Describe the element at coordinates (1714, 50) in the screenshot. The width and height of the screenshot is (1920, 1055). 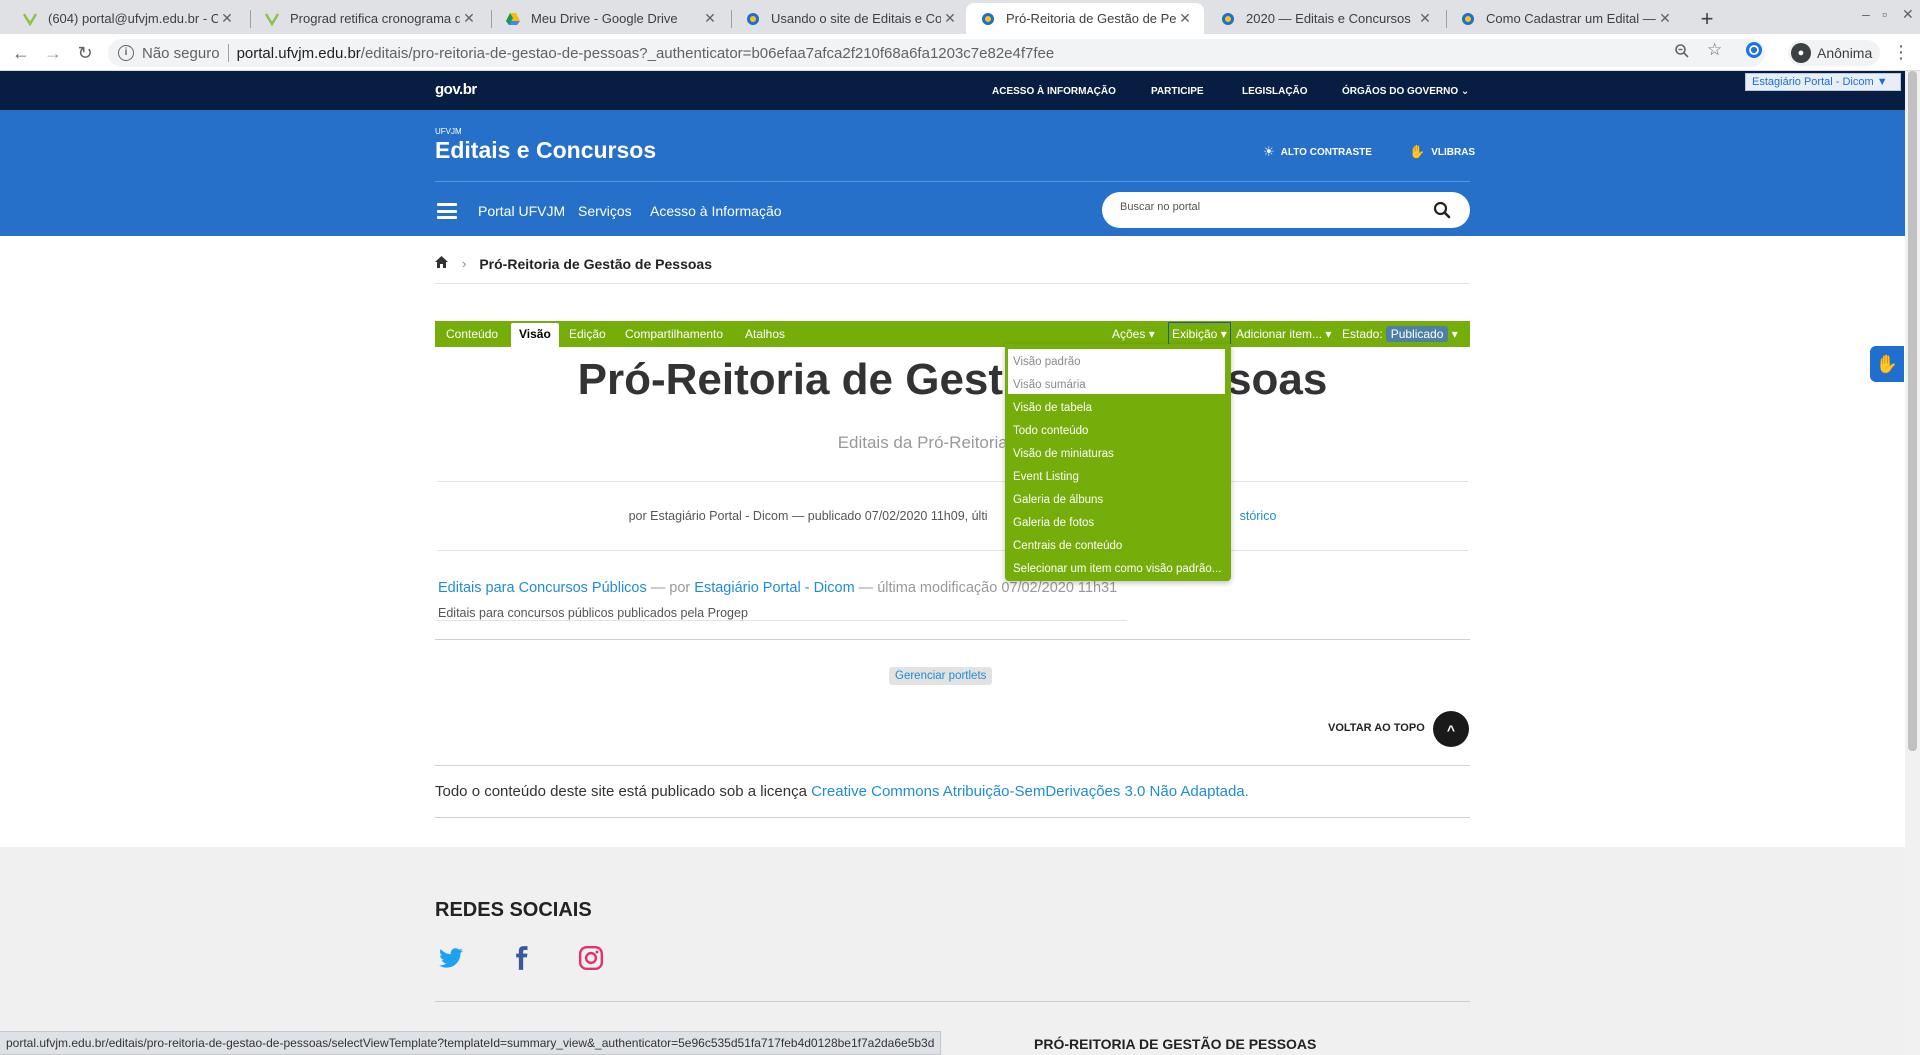
I see `star-icon: ☆` at that location.